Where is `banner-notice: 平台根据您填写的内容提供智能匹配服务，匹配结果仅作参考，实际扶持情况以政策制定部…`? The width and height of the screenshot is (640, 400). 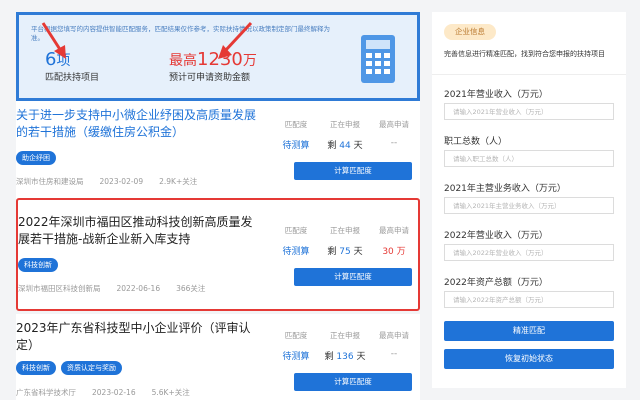
banner-notice: 平台根据您填写的内容提供智能匹配服务，匹配结果仅作参考，实际扶持情况以政策制定部… is located at coordinates (180, 33).